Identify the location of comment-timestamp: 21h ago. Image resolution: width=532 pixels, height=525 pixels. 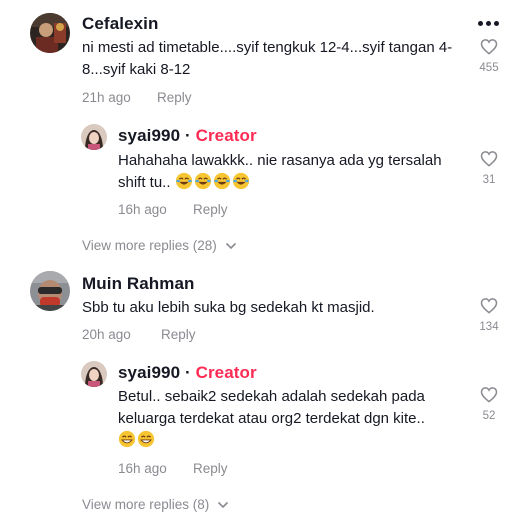
(106, 97).